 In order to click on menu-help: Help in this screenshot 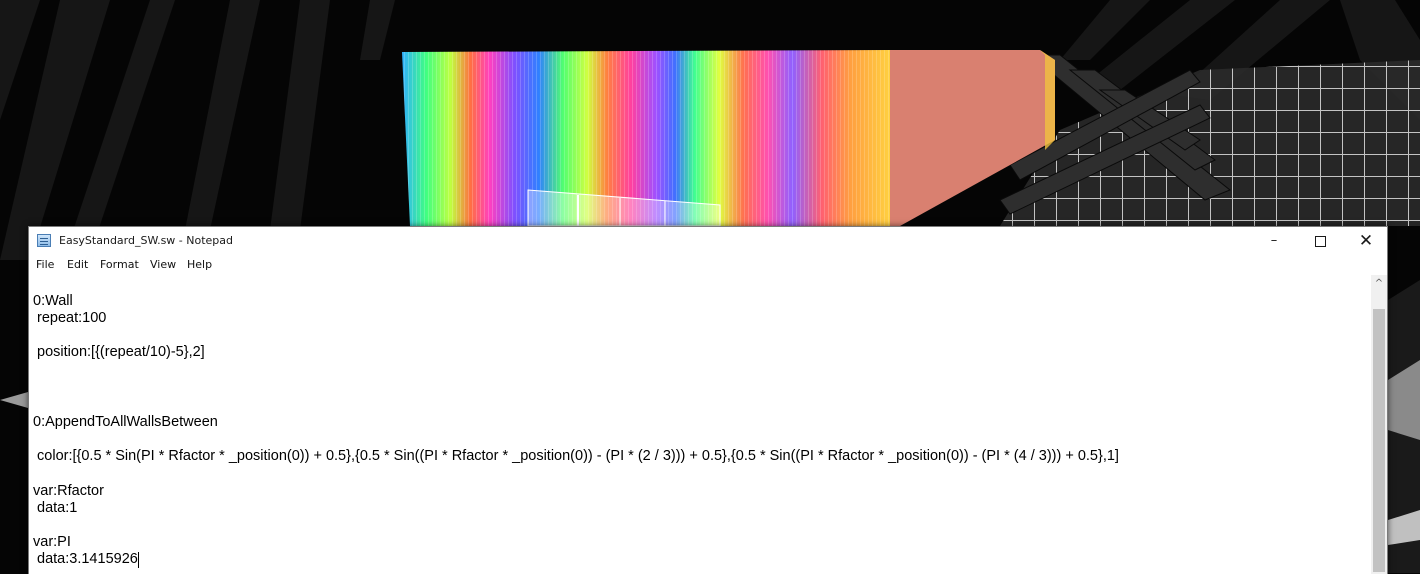, I will do `click(199, 264)`.